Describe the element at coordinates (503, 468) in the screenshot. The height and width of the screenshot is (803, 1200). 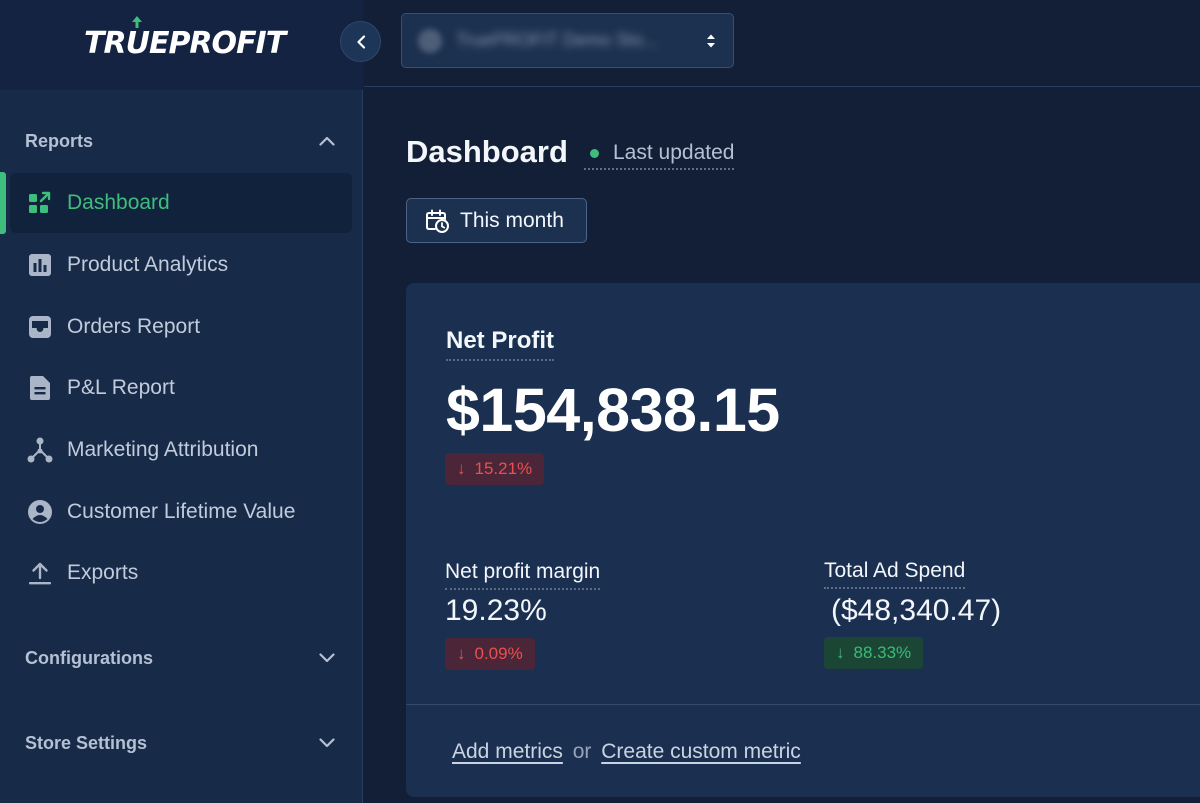
I see `net-profit-change: 15.21%` at that location.